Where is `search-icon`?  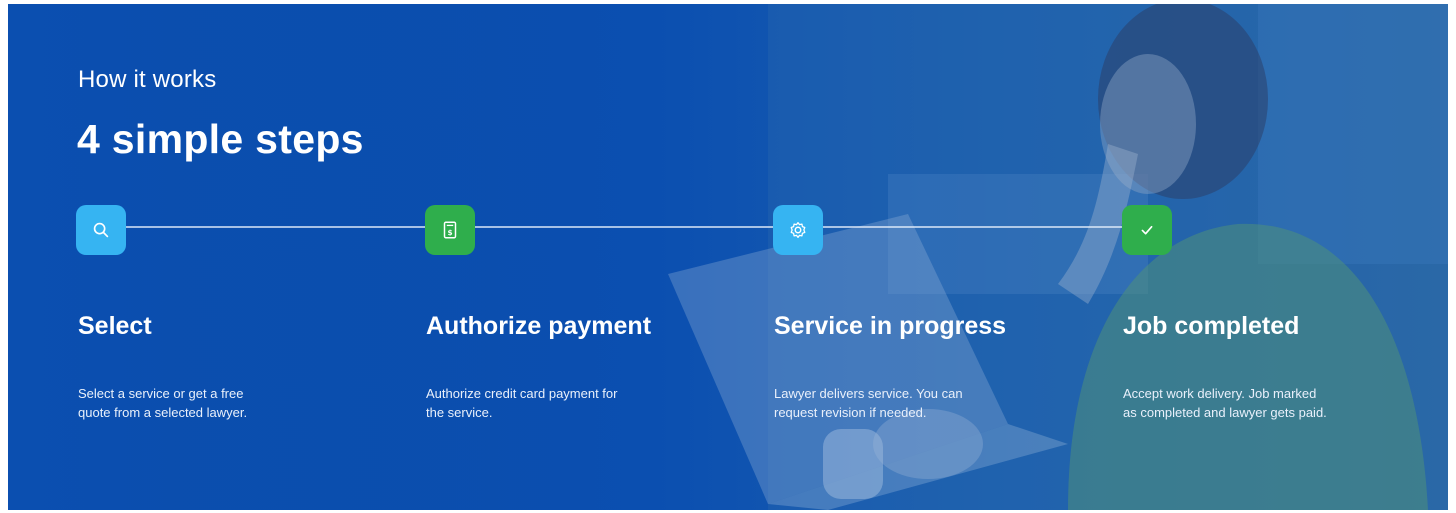
search-icon is located at coordinates (101, 230).